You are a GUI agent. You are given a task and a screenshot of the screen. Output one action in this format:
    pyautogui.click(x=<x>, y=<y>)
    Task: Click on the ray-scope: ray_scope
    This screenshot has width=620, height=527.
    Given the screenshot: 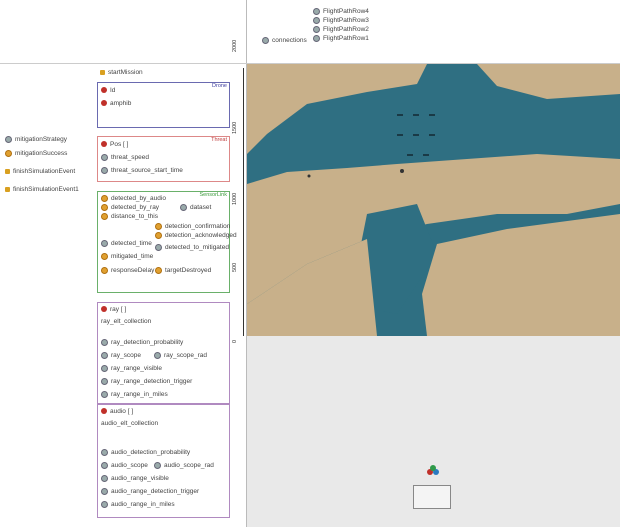 What is the action you would take?
    pyautogui.click(x=121, y=355)
    